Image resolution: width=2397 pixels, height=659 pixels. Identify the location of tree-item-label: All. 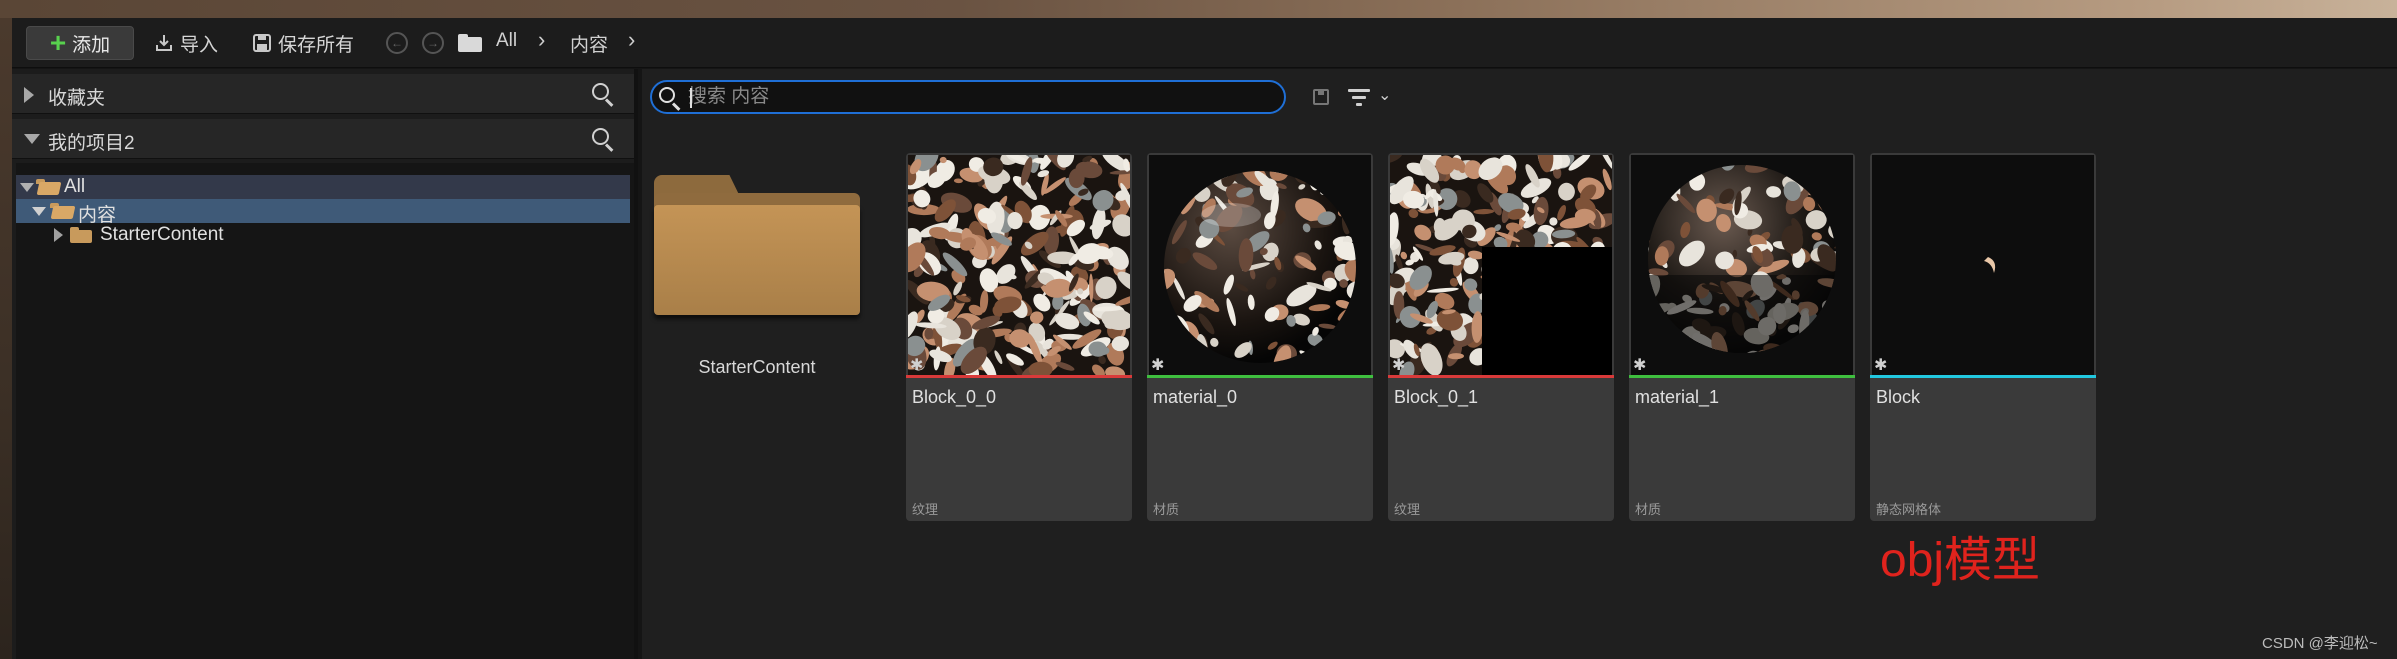
(75, 186).